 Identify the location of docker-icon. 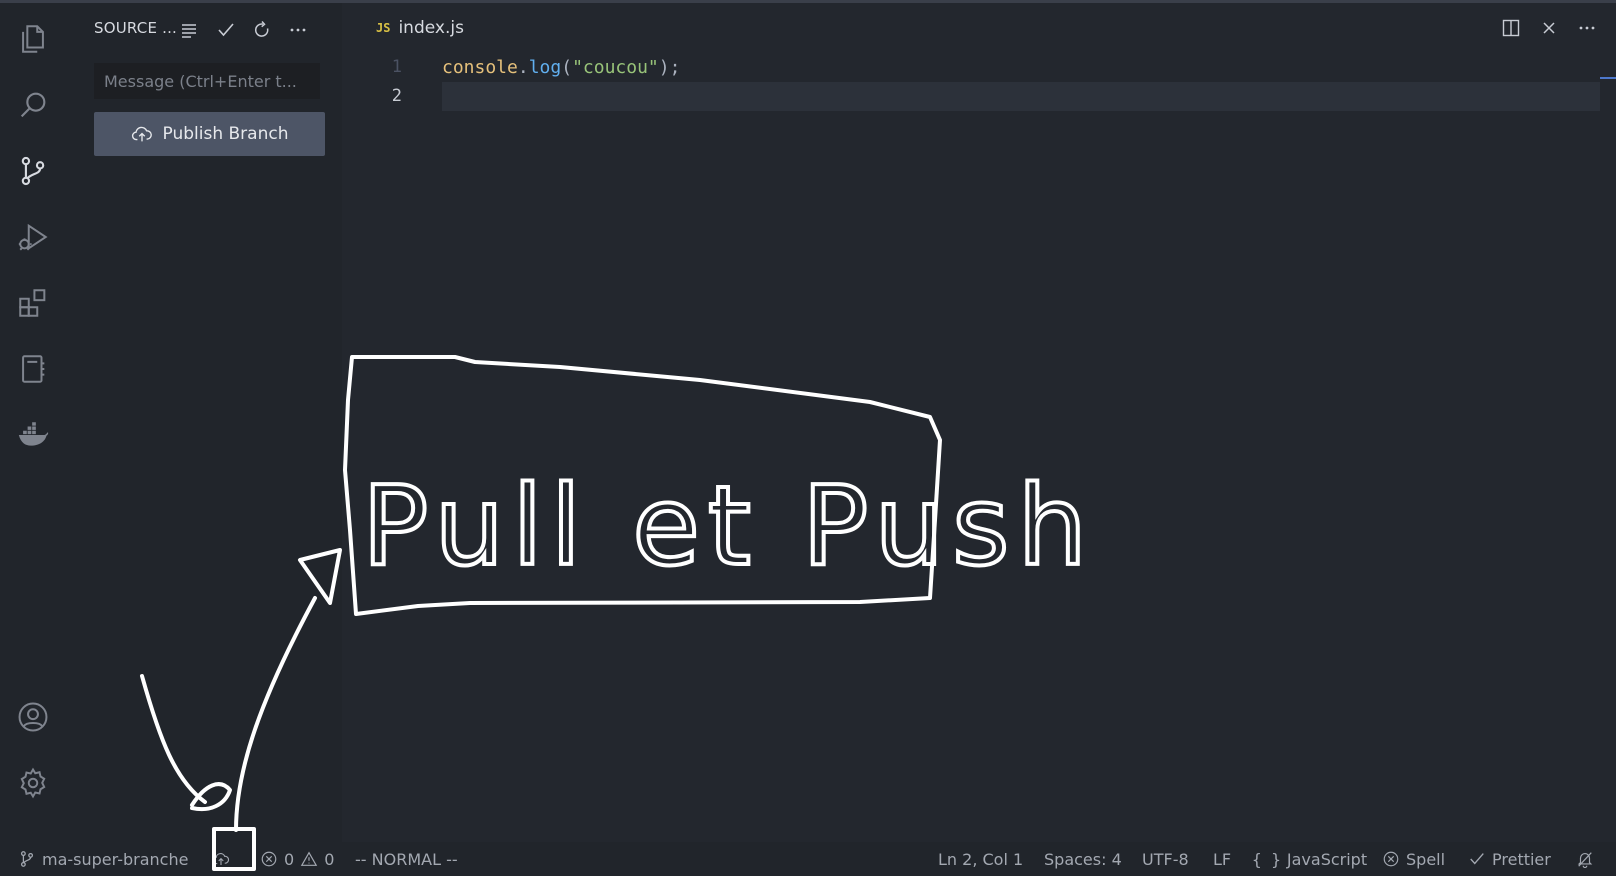
(33, 435).